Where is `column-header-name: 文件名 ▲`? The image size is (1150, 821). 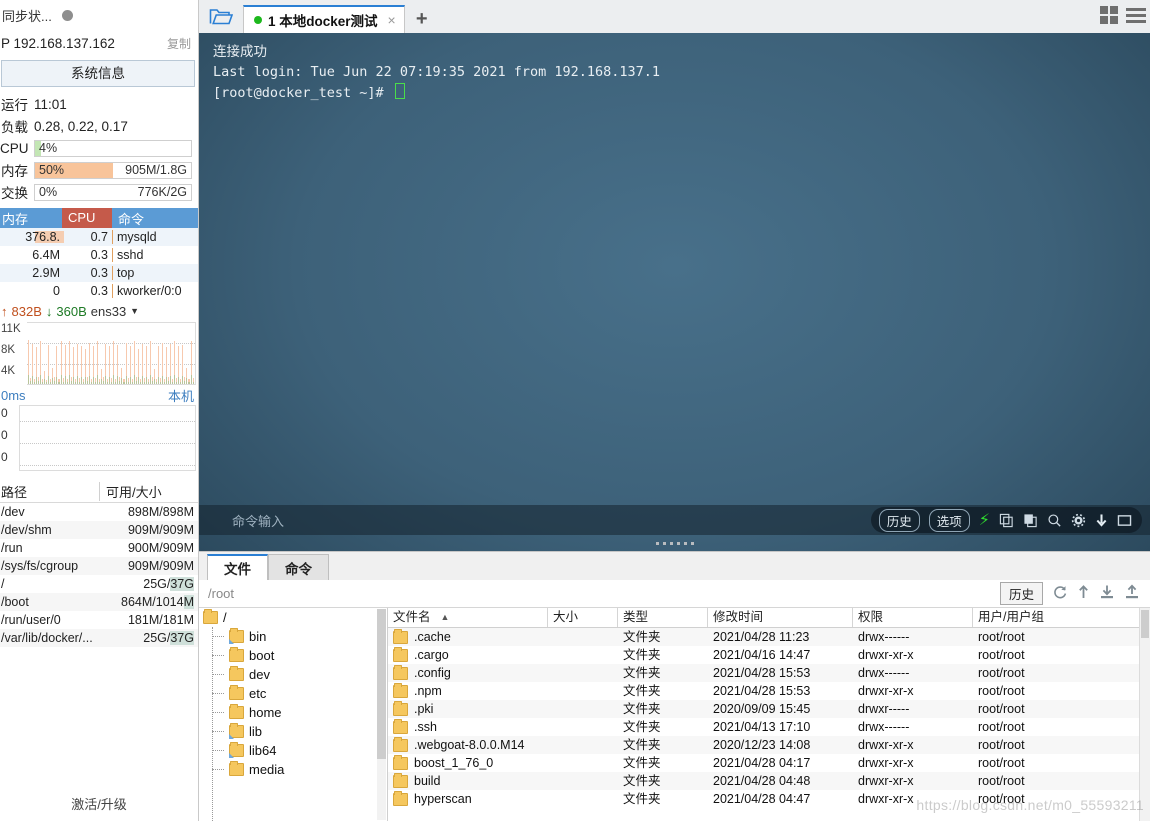
column-header-name: 文件名 ▲ is located at coordinates (468, 617).